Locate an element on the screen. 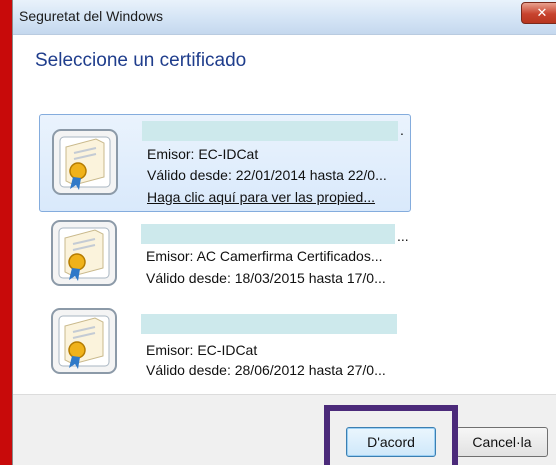  close-button: ✕ is located at coordinates (538, 13).